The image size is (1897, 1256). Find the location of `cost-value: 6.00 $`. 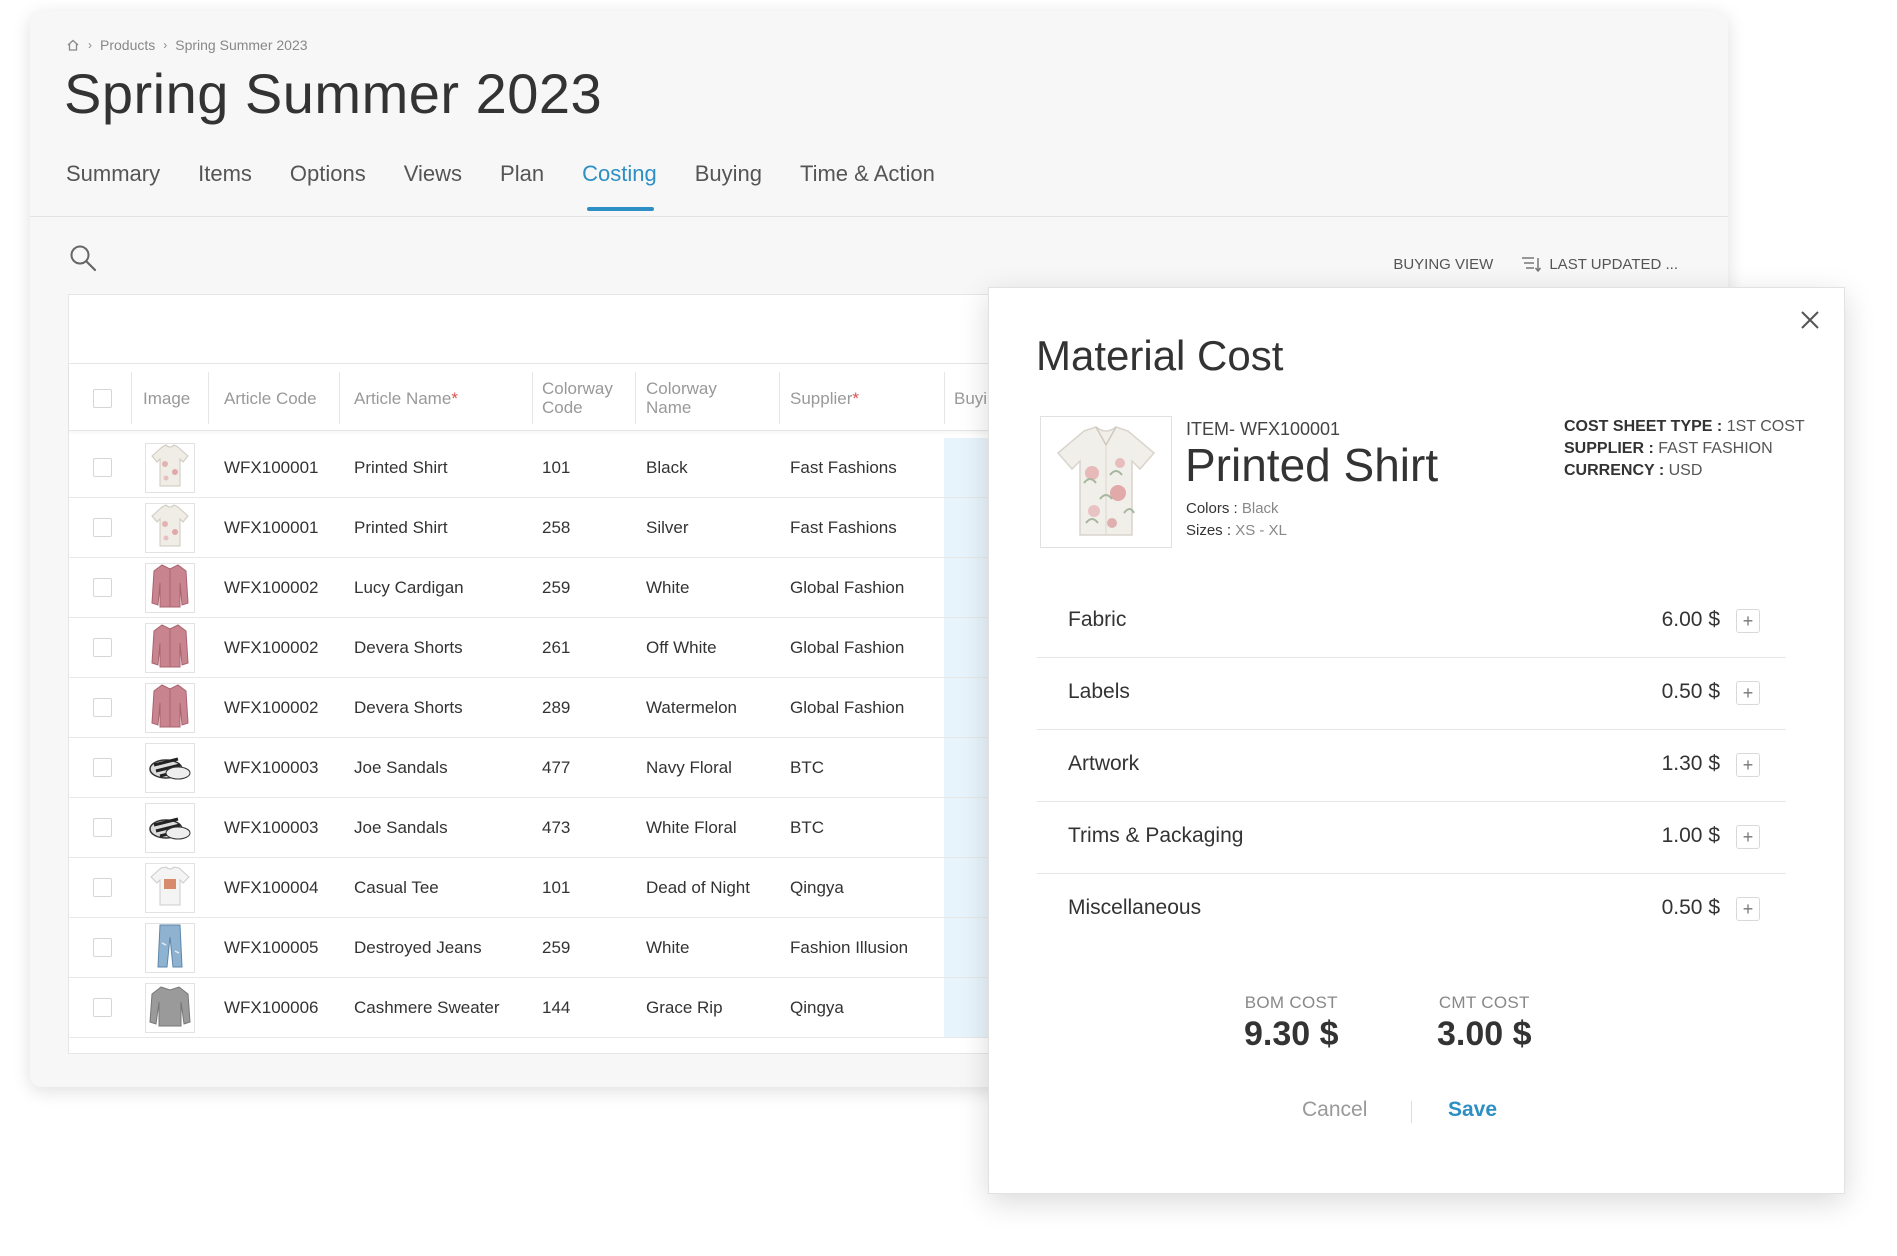

cost-value: 6.00 $ is located at coordinates (1690, 619).